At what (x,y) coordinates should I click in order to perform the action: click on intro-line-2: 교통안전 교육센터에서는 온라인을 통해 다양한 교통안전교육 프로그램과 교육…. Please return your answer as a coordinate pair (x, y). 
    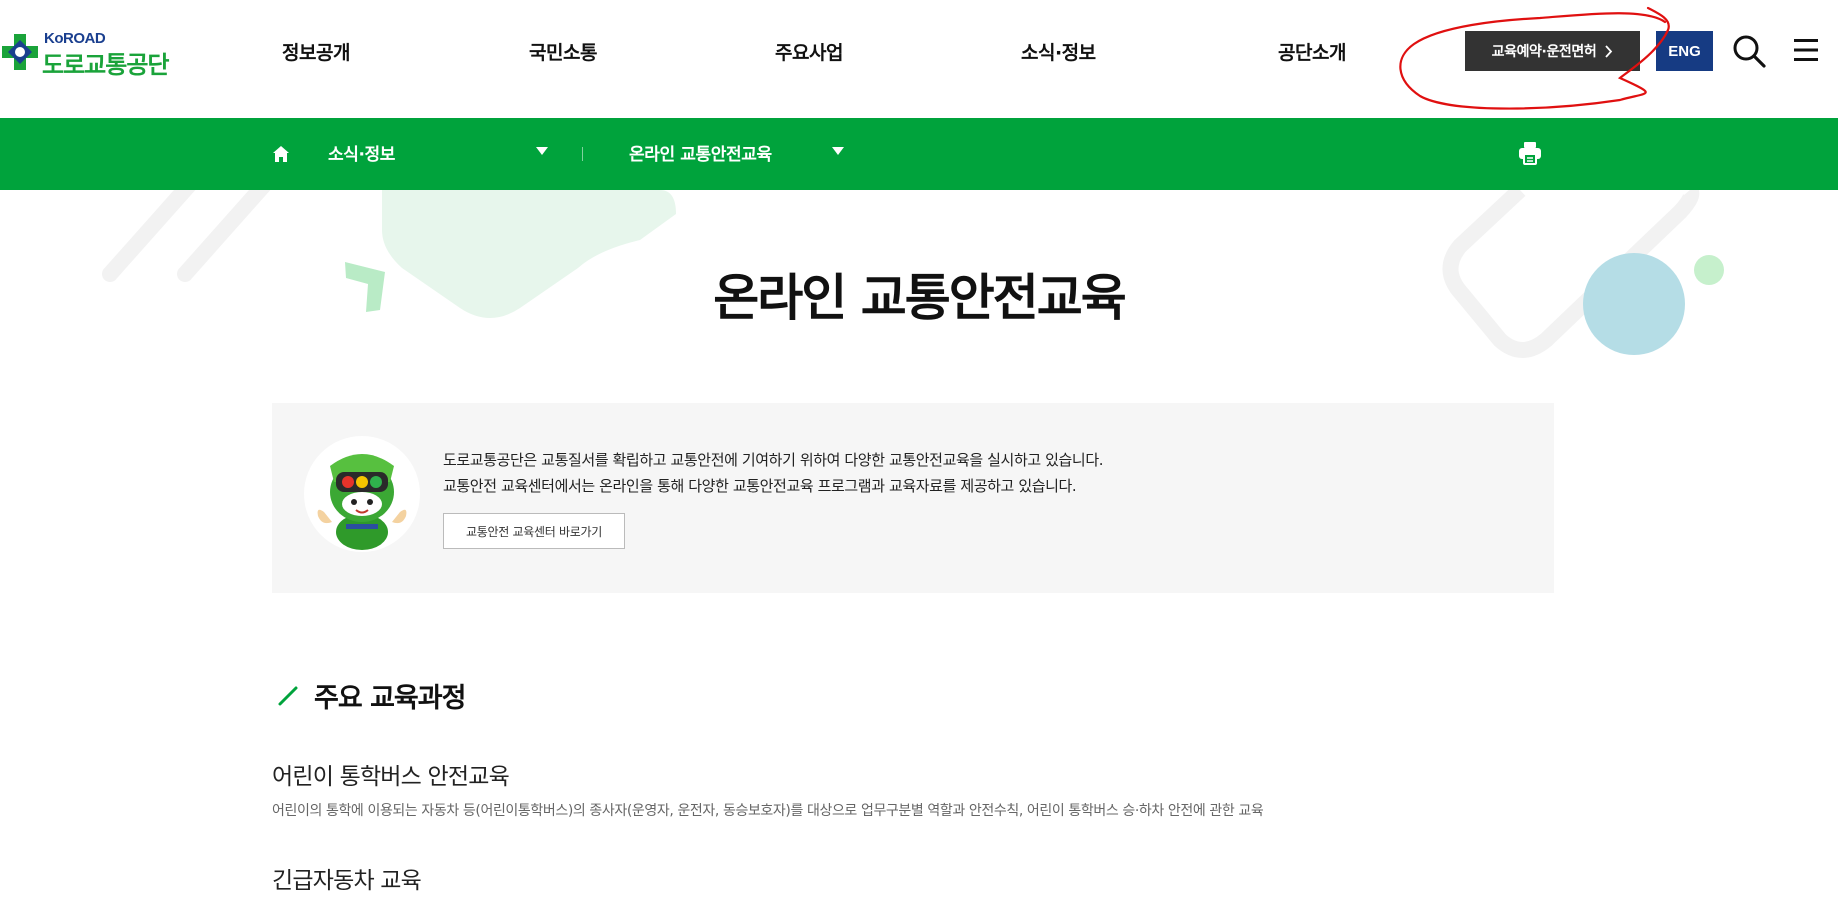
    Looking at the image, I should click on (760, 486).